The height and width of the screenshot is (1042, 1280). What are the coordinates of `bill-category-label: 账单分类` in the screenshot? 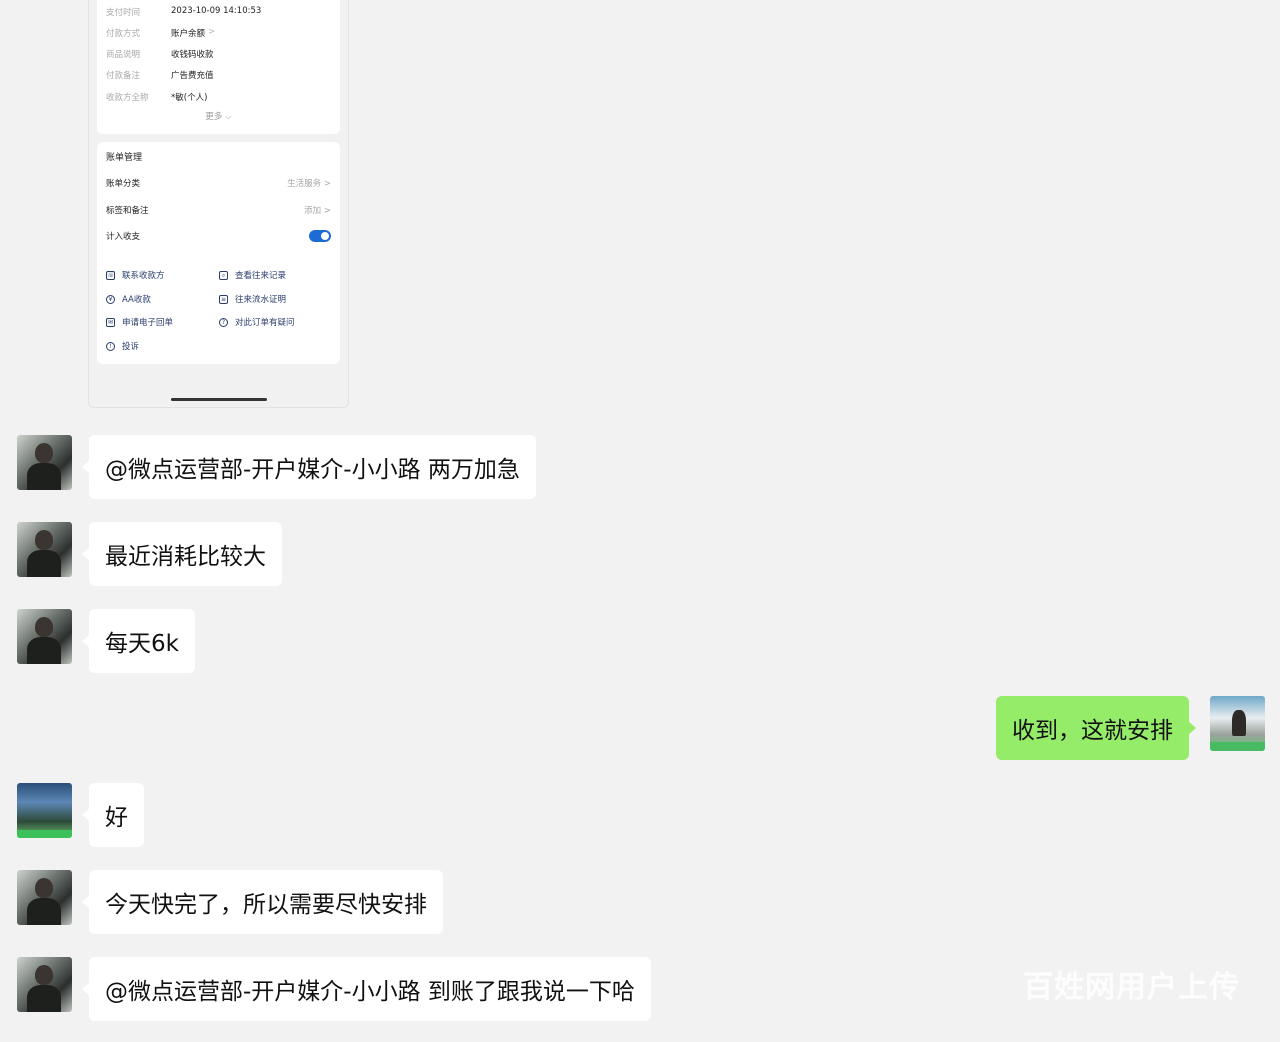 It's located at (123, 184).